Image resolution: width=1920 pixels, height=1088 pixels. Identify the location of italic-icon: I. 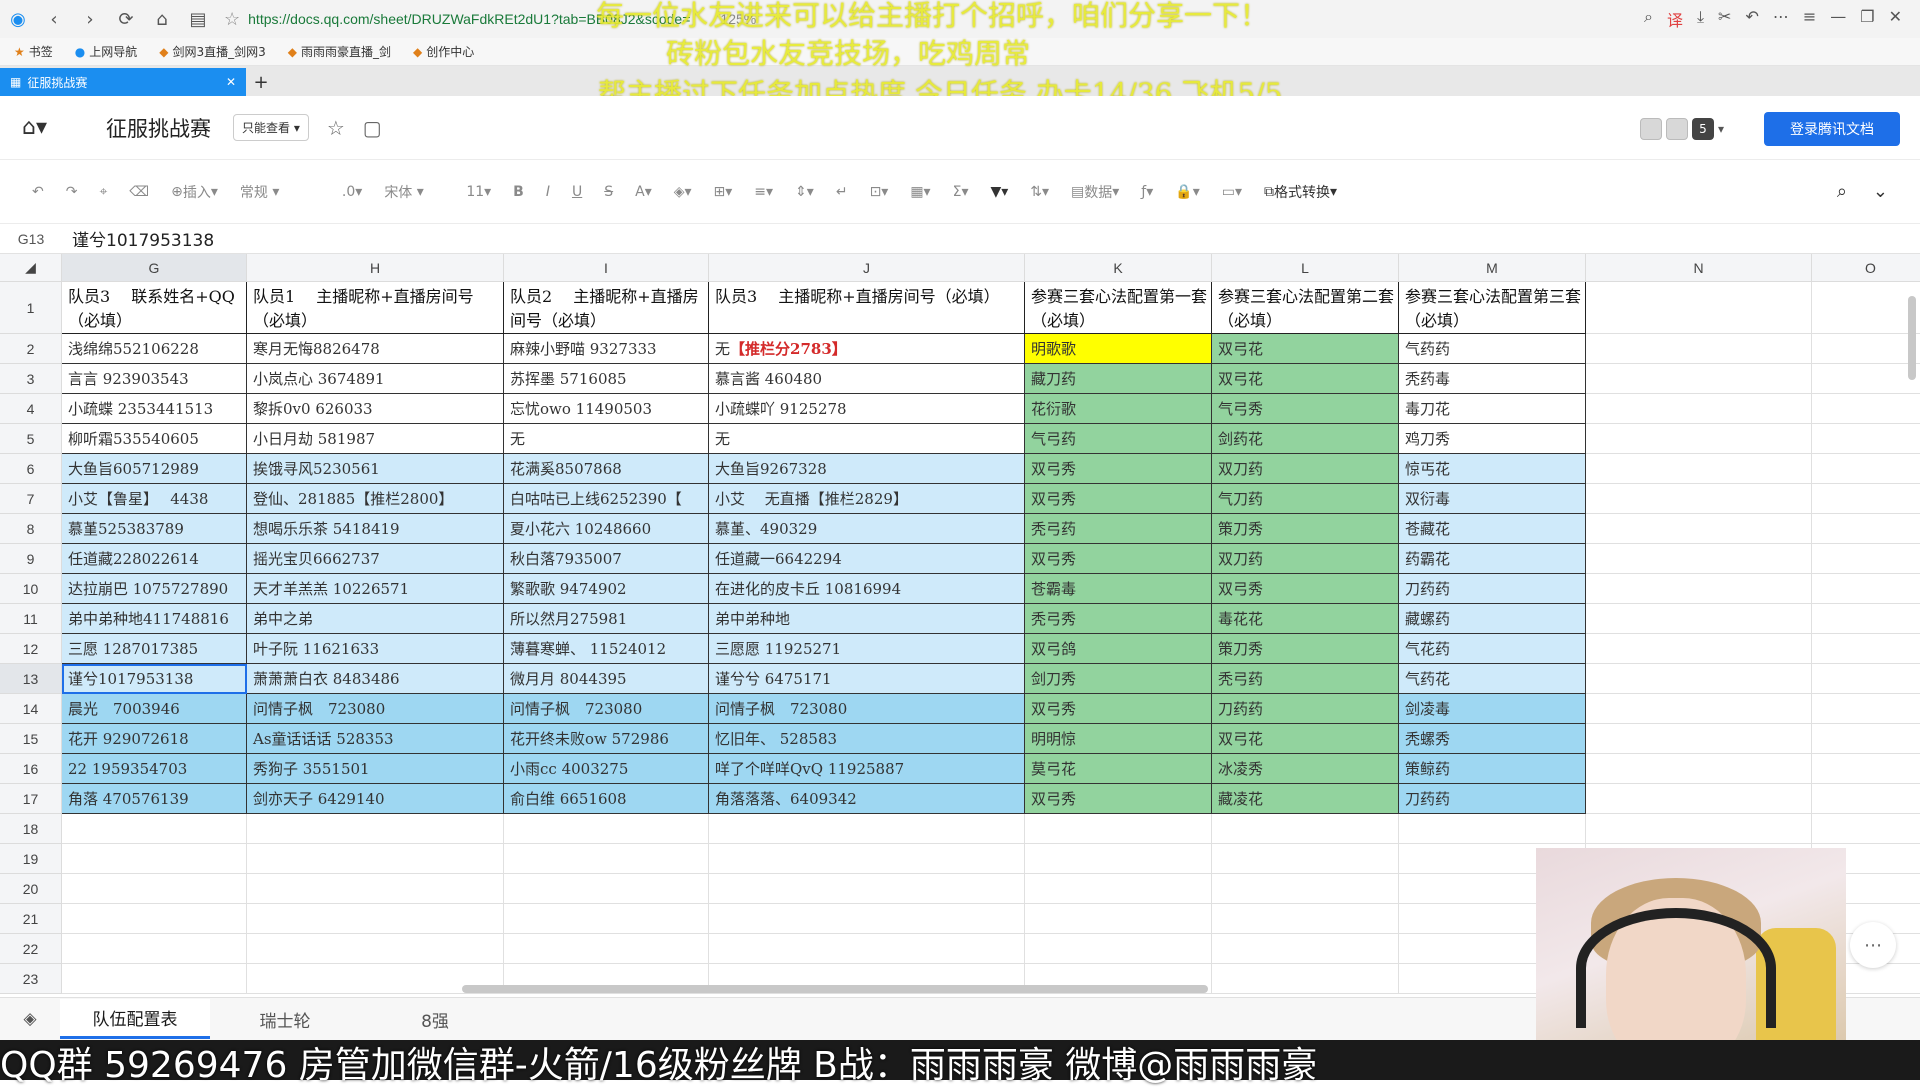
(548, 192).